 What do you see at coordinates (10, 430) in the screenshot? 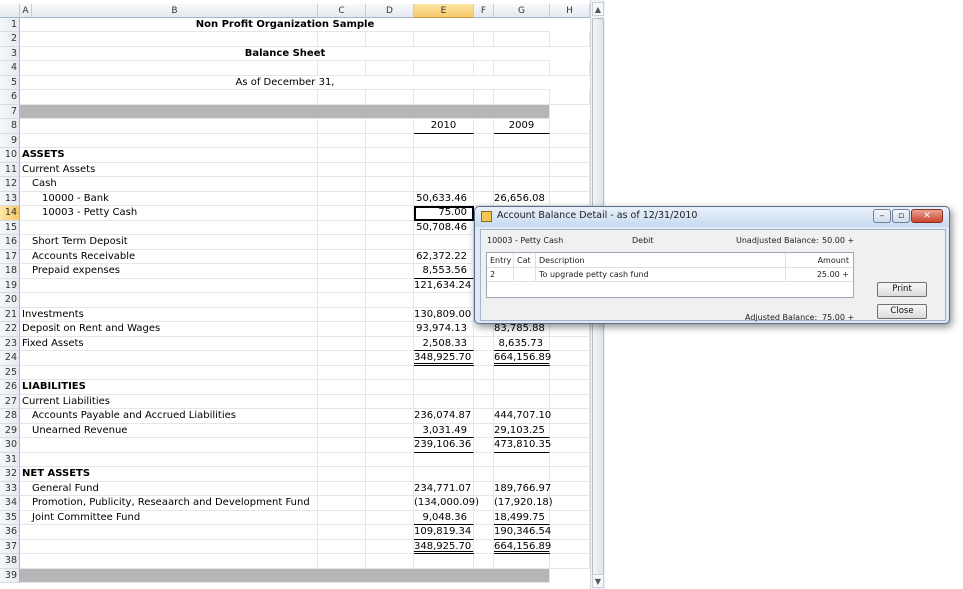
I see `row-header: 29` at bounding box center [10, 430].